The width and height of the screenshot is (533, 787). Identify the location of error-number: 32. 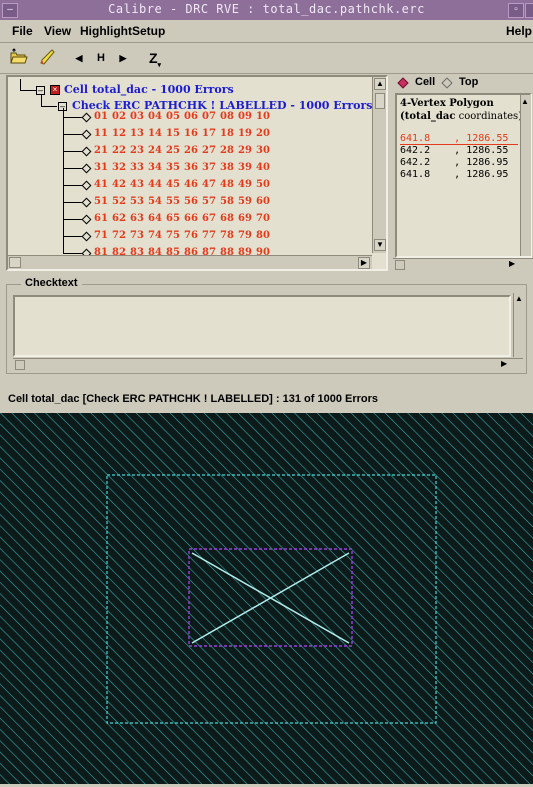
(121, 167).